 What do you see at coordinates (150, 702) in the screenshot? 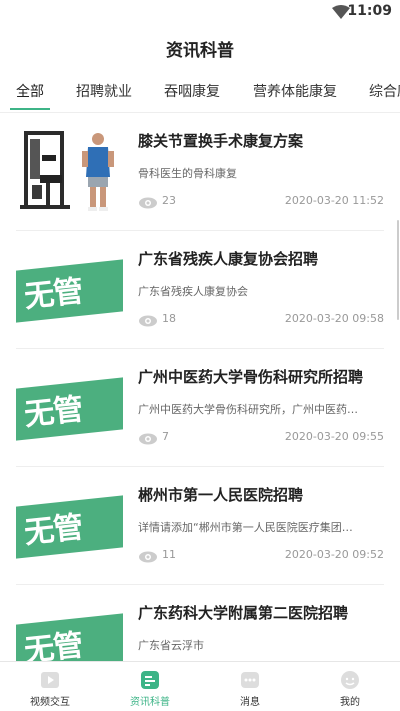
I see `nav-label: 资讯科普` at bounding box center [150, 702].